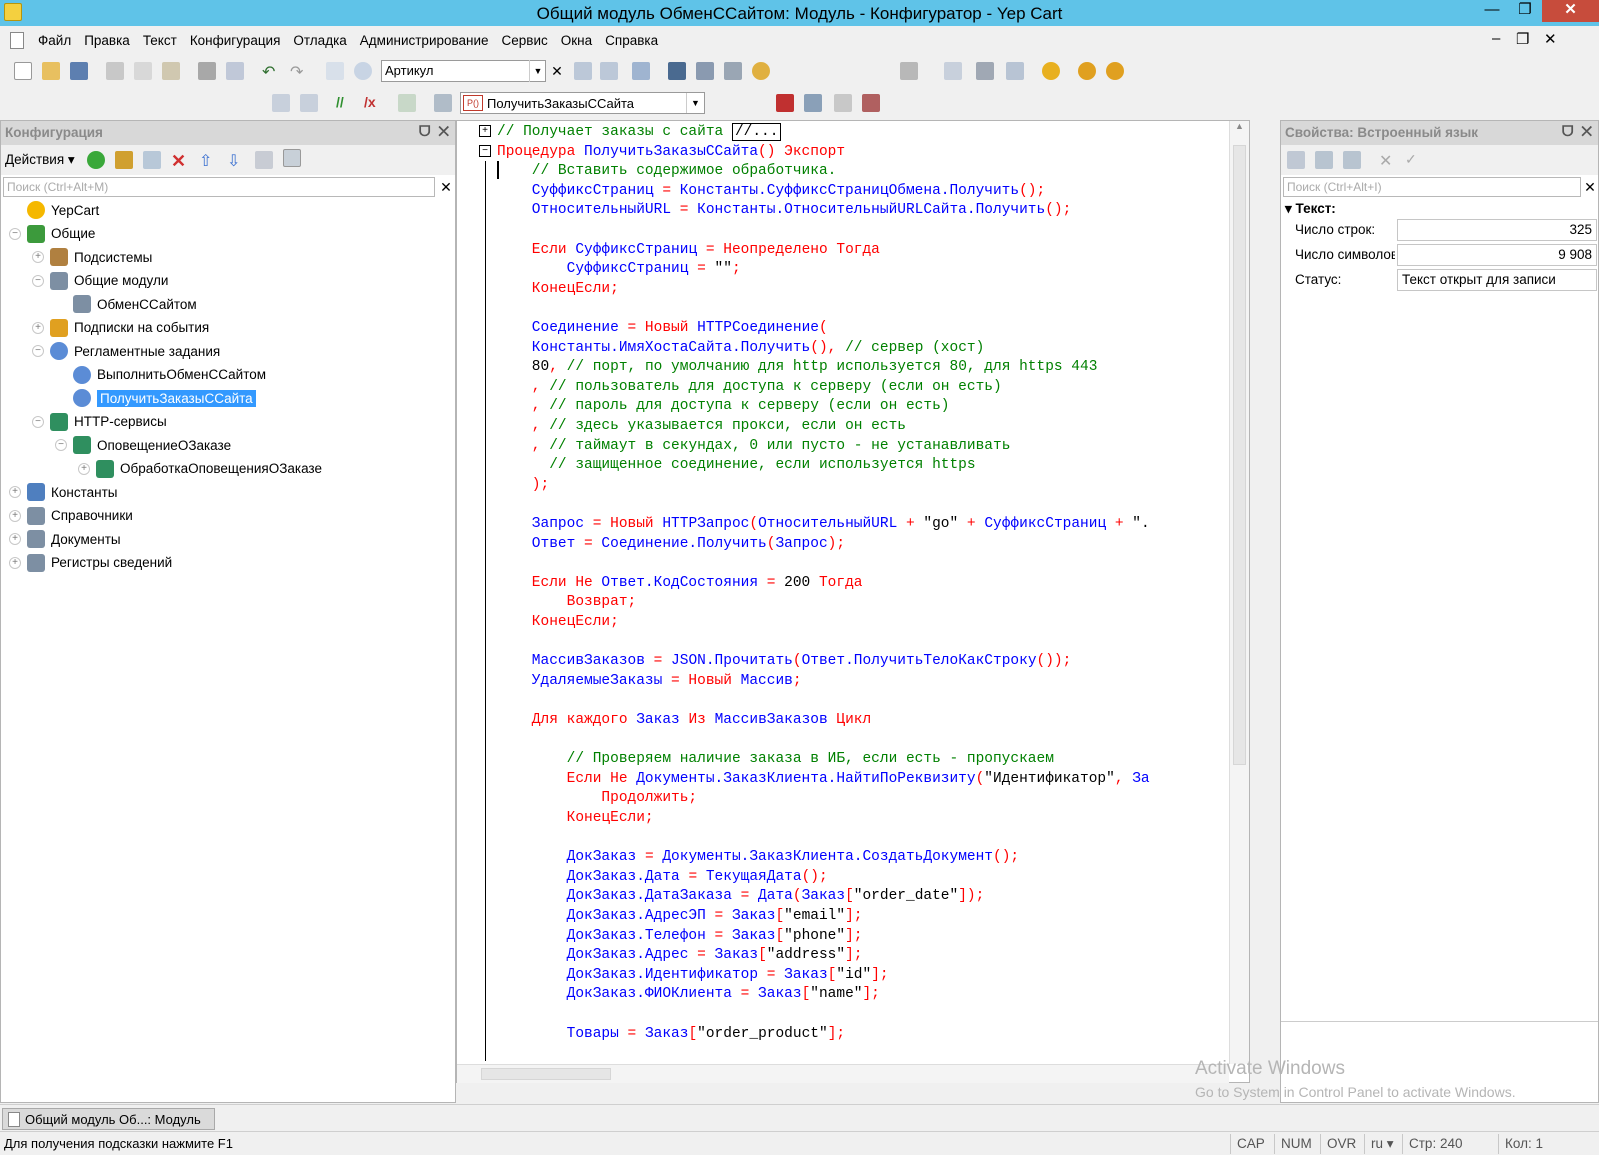  Describe the element at coordinates (271, 71) in the screenshot. I see `undo-icon: ↶` at that location.